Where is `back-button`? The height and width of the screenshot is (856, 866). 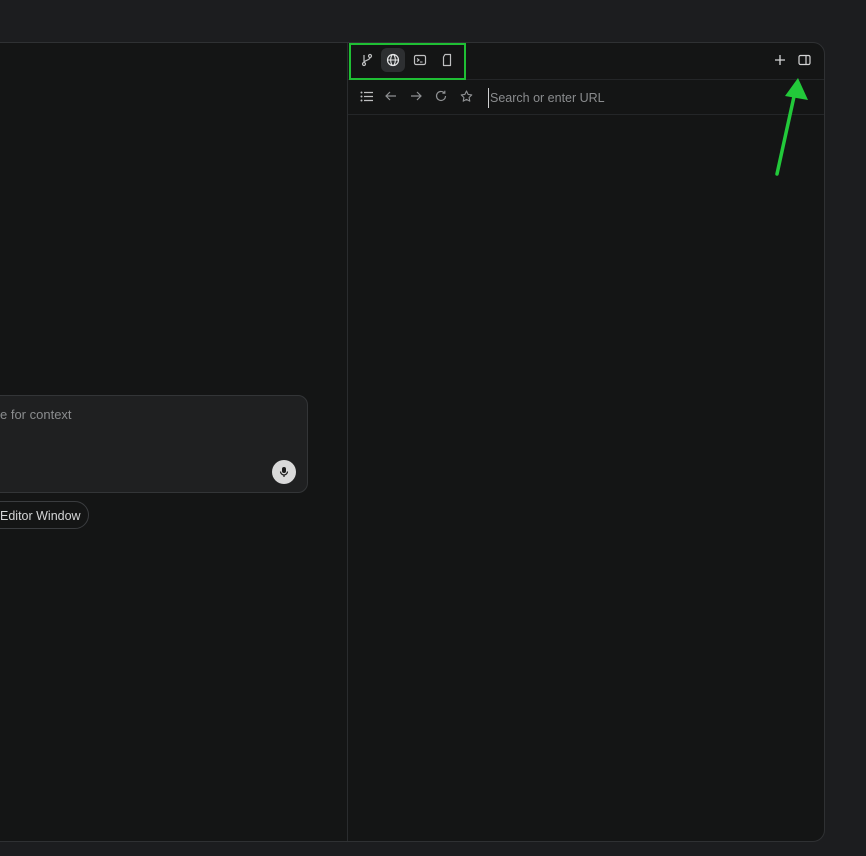 back-button is located at coordinates (391, 96).